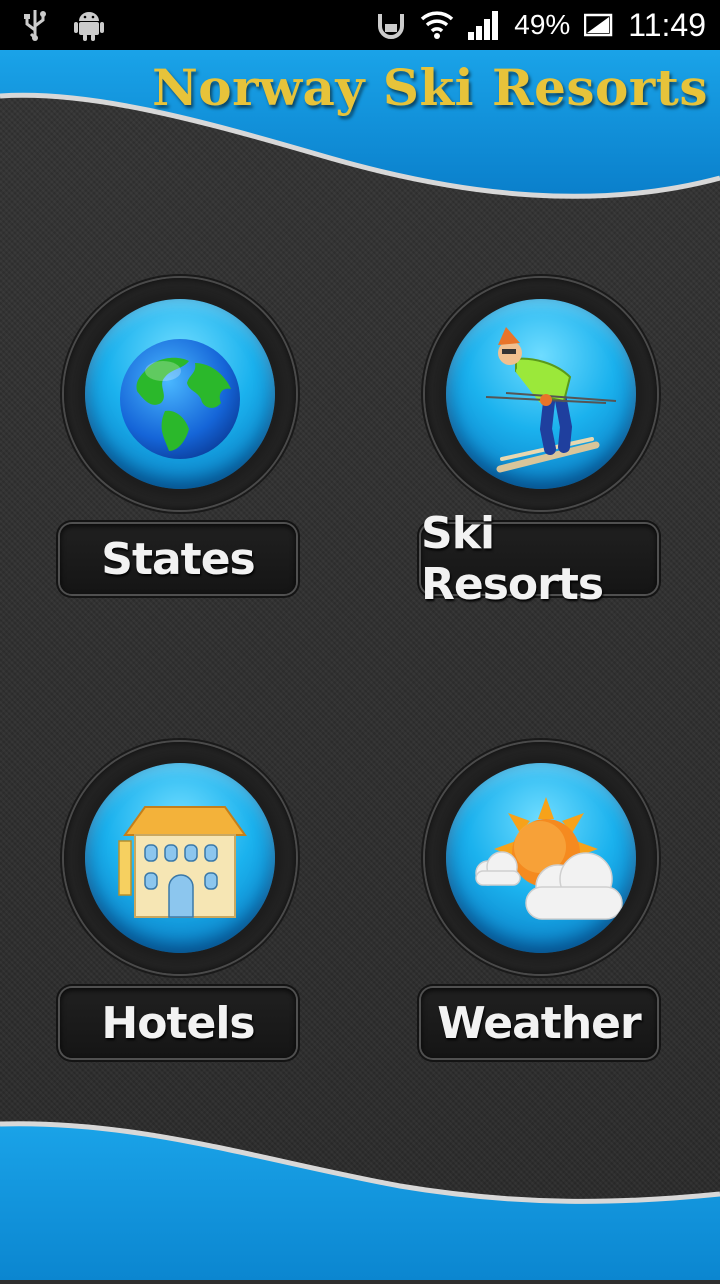 The height and width of the screenshot is (1284, 720). I want to click on weather-menu-button: Weather, so click(541, 907).